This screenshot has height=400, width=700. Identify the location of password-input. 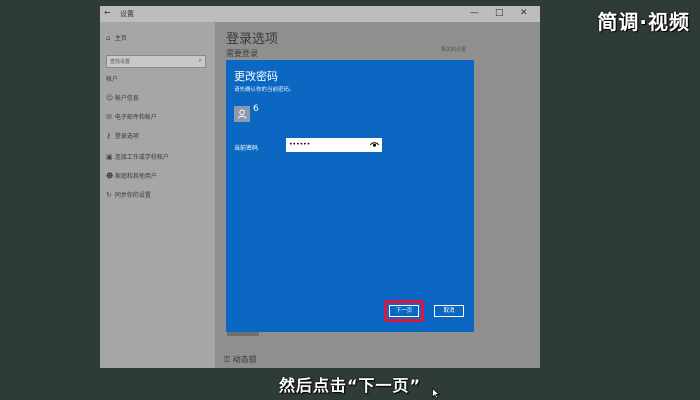
(327, 144).